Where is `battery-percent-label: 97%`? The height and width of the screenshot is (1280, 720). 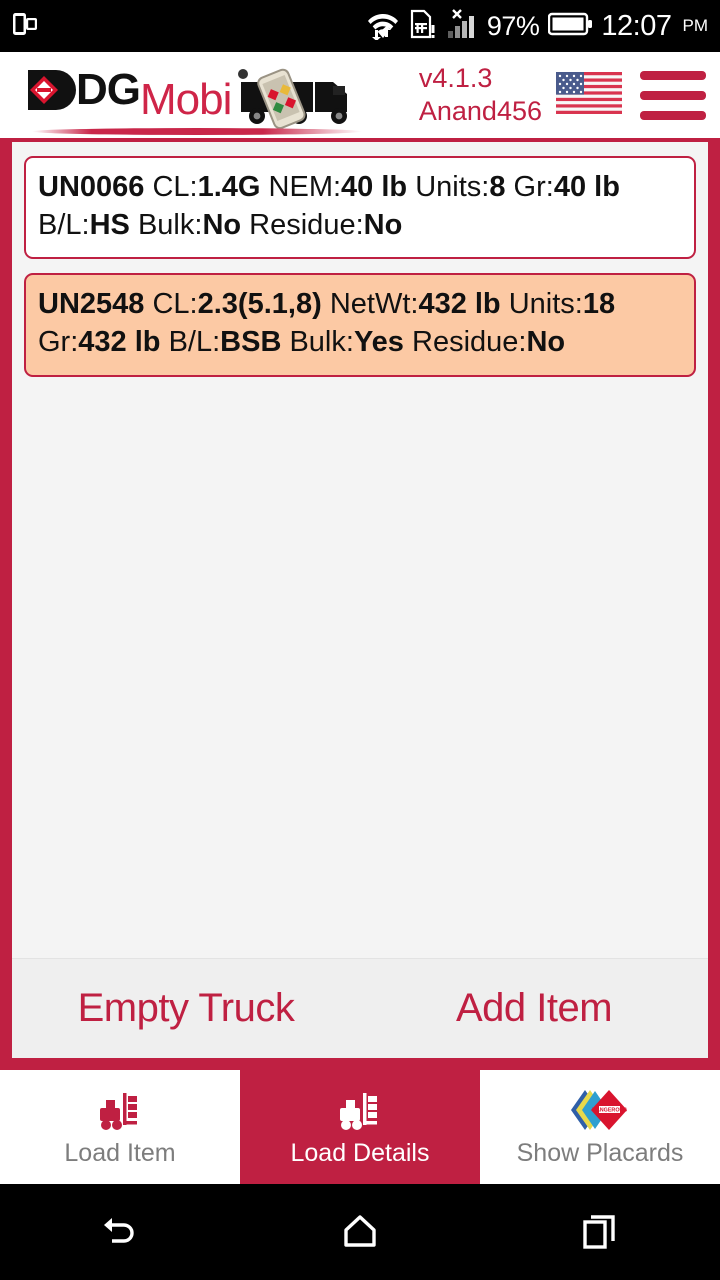
battery-percent-label: 97% is located at coordinates (513, 25).